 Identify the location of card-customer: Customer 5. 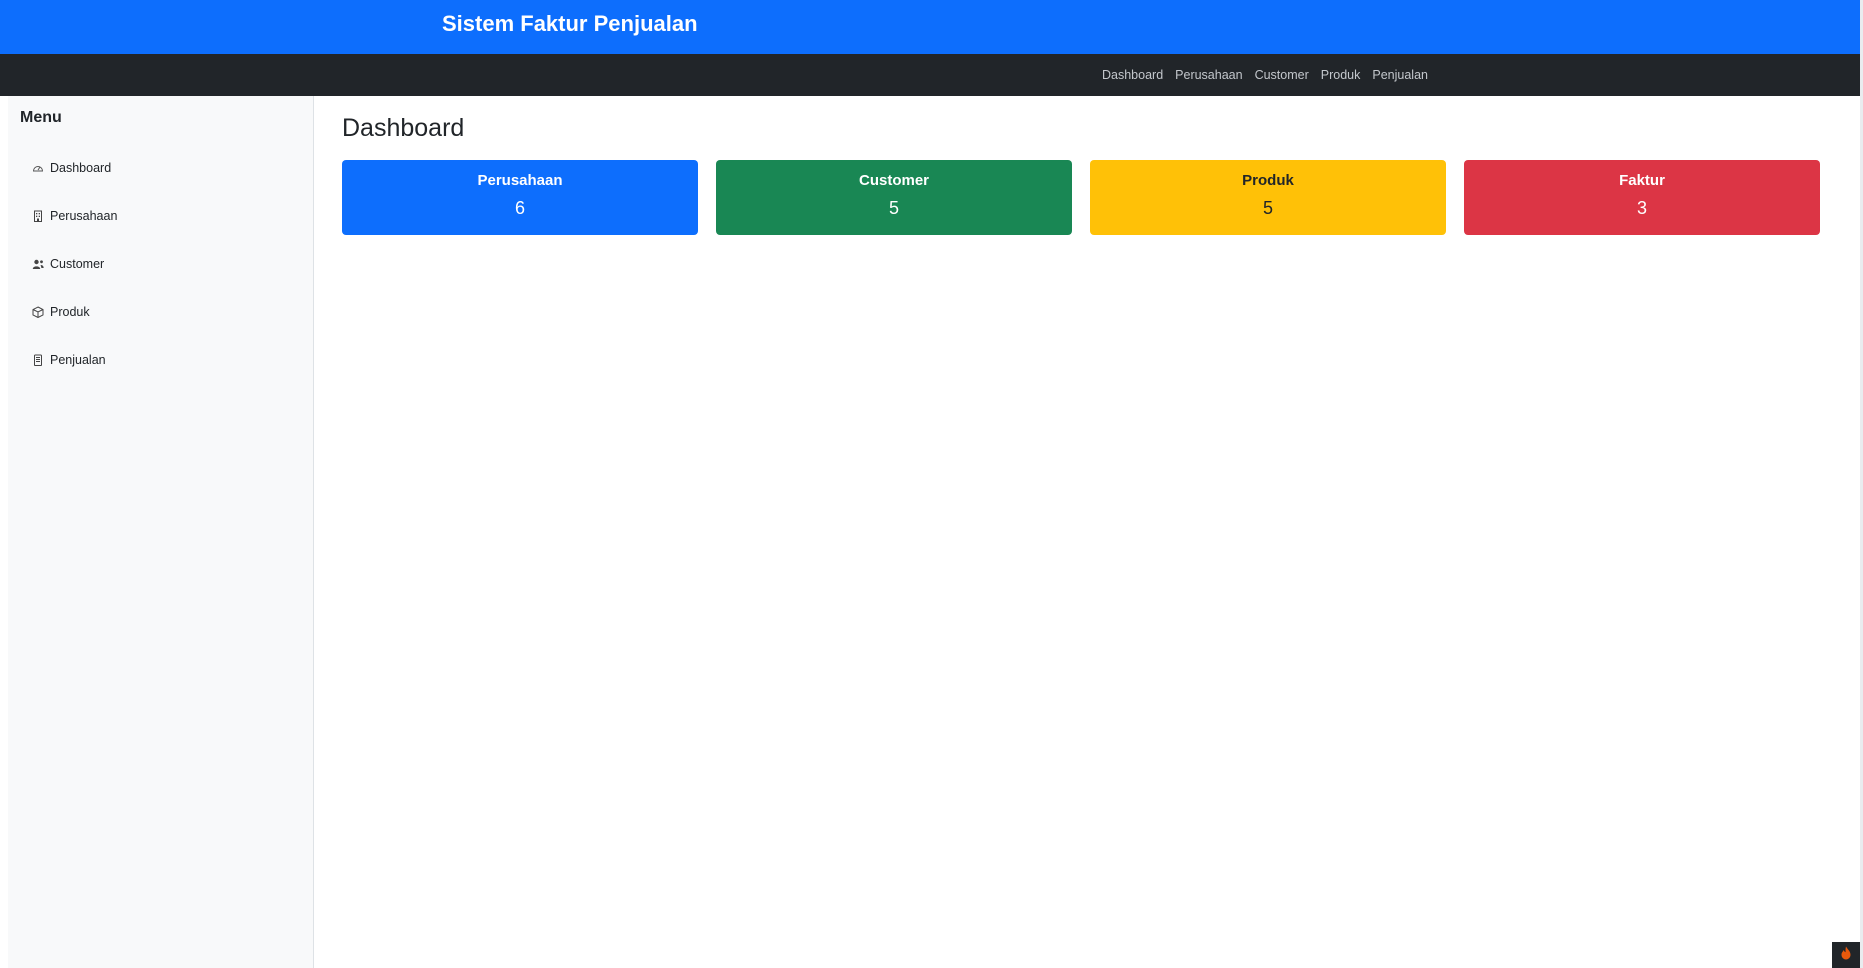
(894, 197).